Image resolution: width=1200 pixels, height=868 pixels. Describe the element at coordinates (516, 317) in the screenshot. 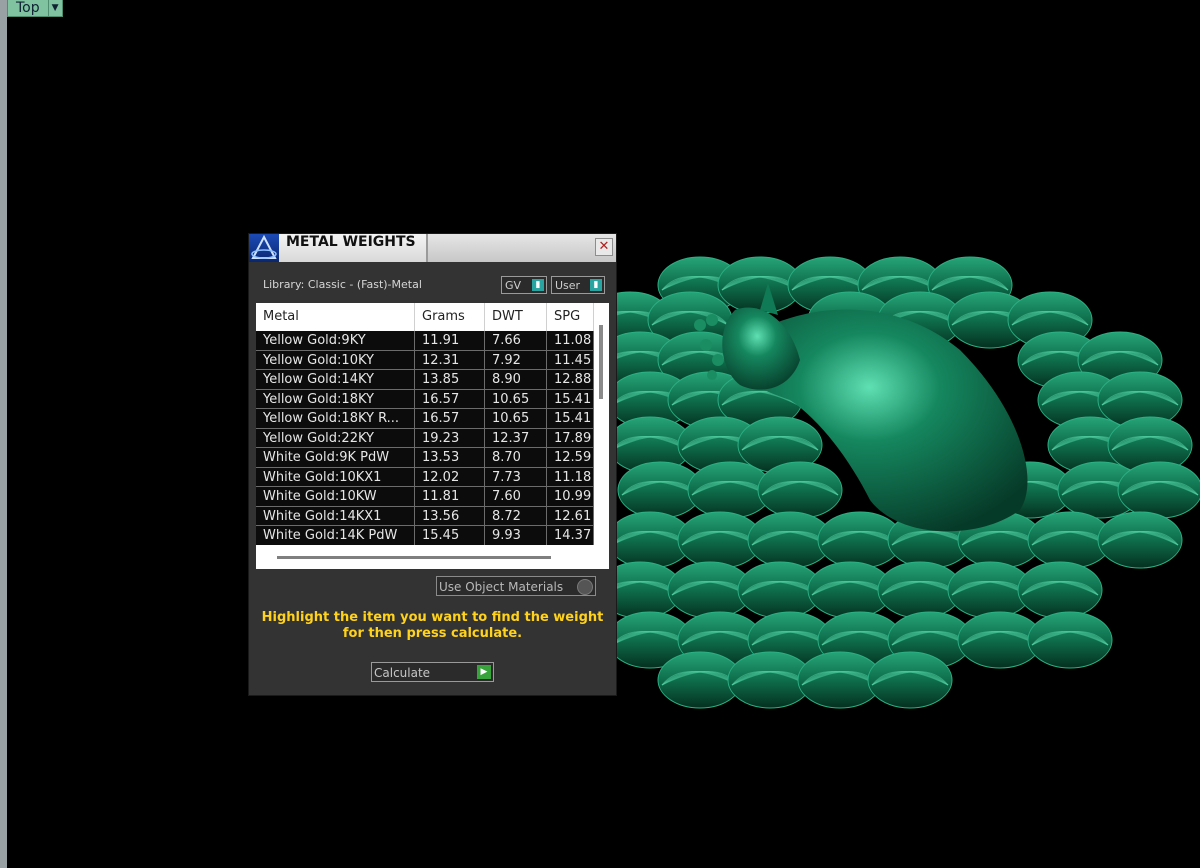

I see `column-header: DWT` at that location.